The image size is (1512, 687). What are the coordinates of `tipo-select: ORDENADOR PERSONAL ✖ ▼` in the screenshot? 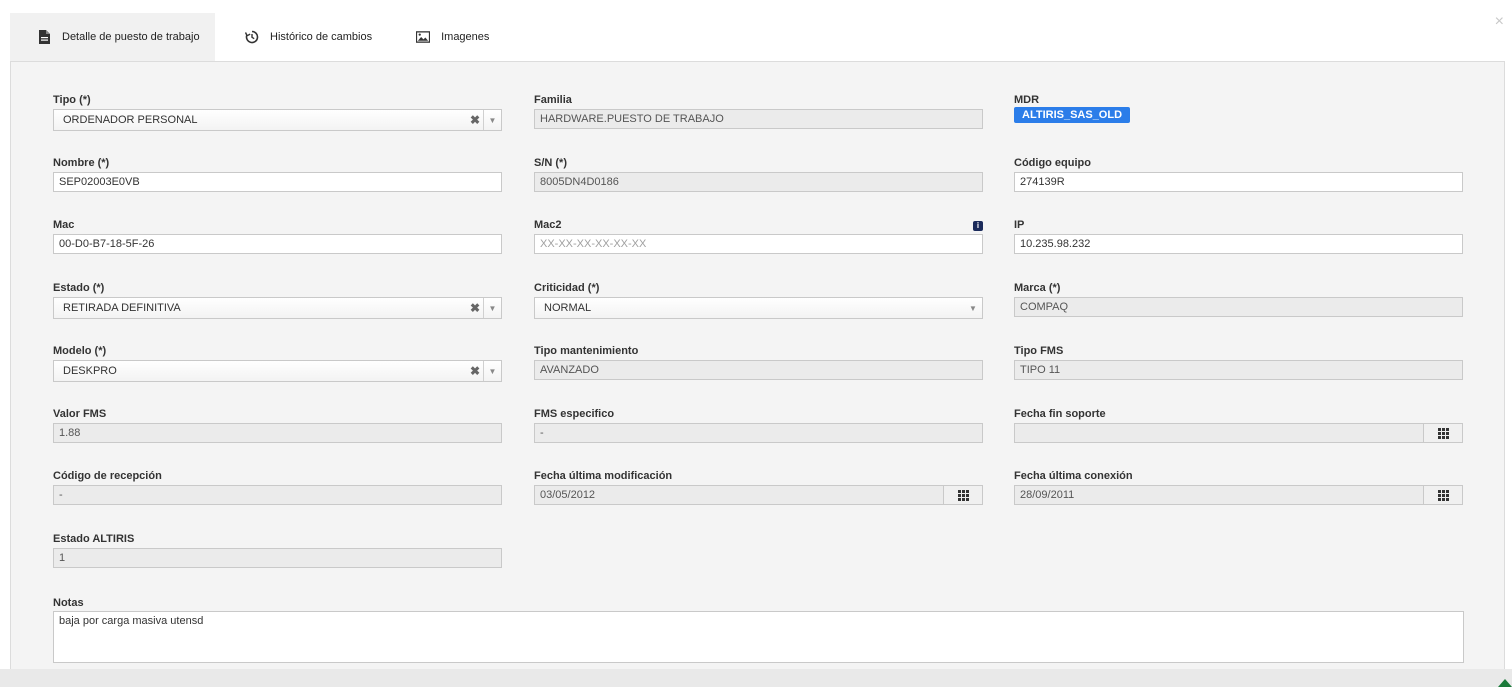 It's located at (277, 120).